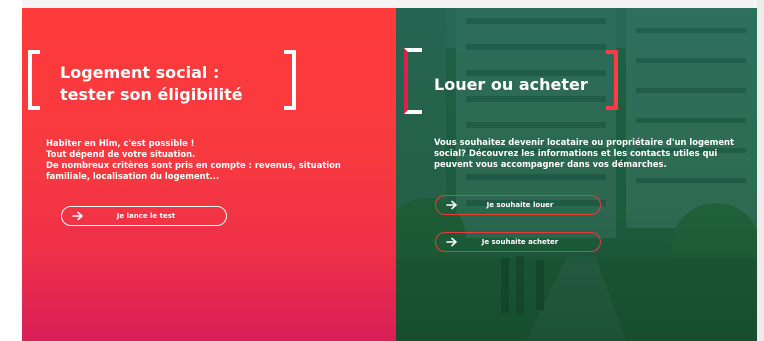 The image size is (764, 341). I want to click on rent-buy-title: Louer ou acheter, so click(511, 84).